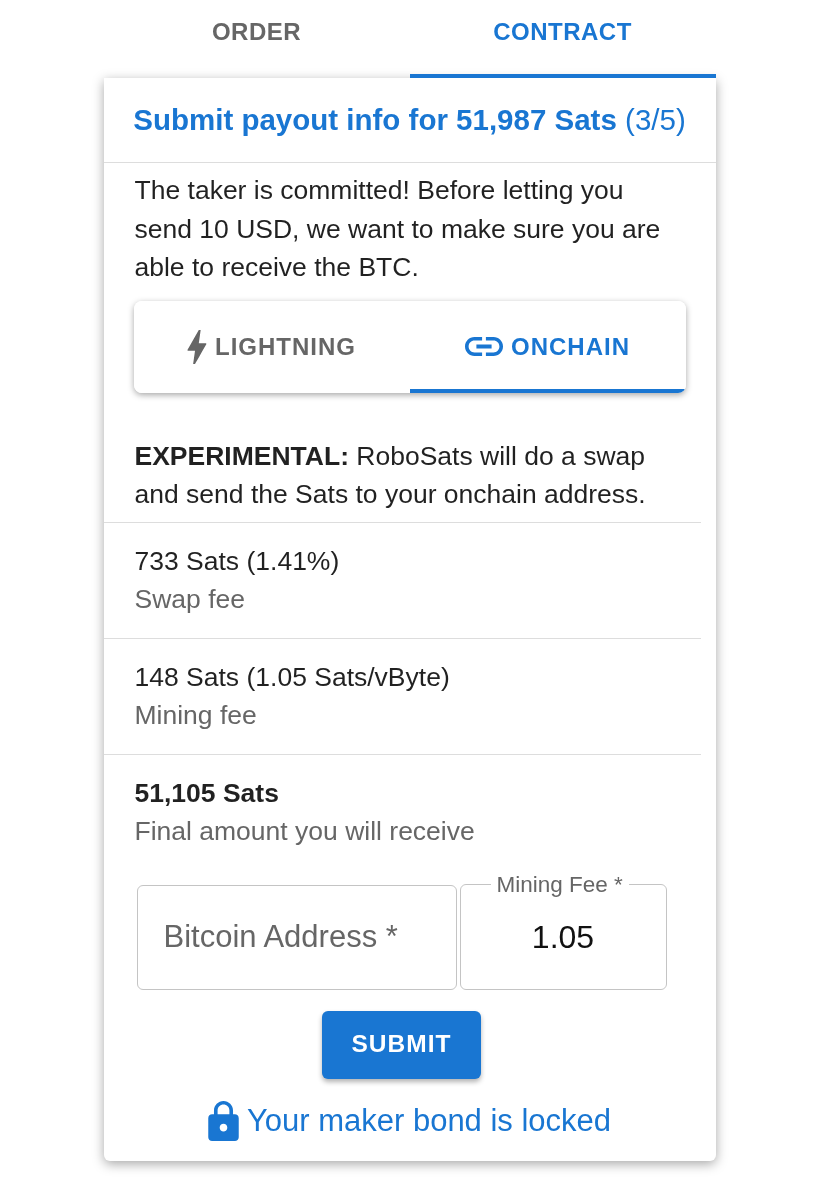 This screenshot has height=1200, width=819. I want to click on method-tab: ONCHAIN, so click(547, 346).